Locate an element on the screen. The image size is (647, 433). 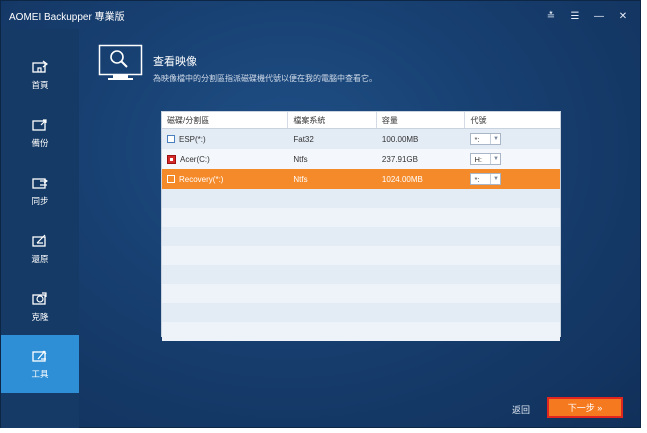
sidebar-item-clone: 克隆 is located at coordinates (40, 307).